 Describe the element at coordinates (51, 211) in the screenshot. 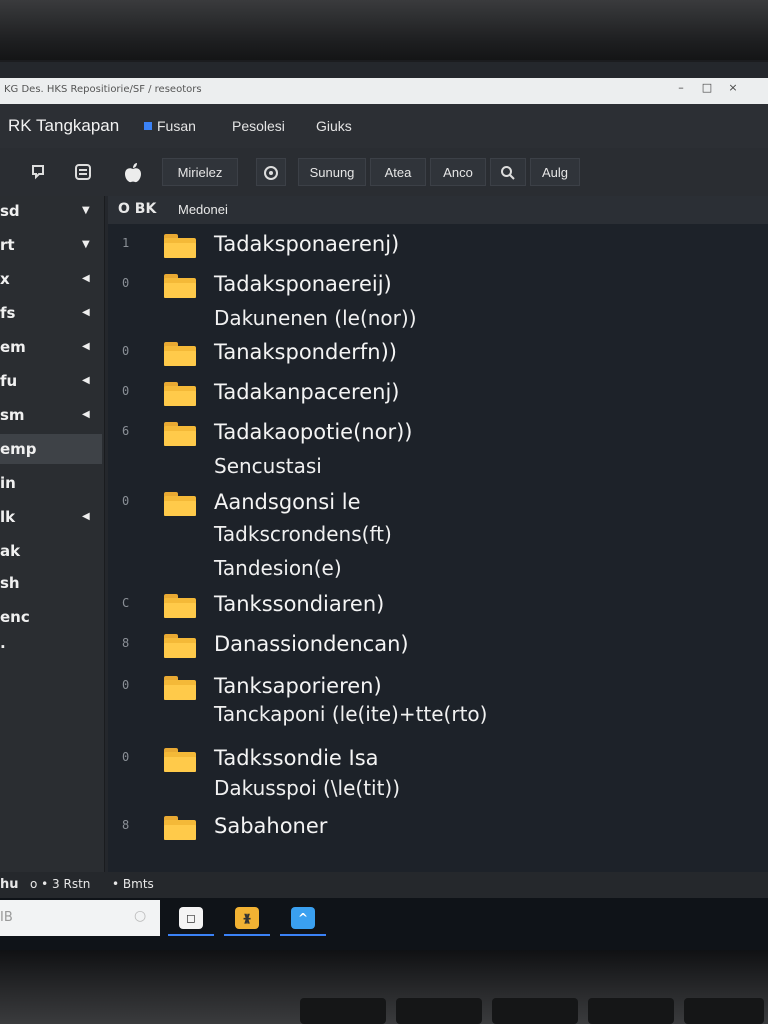

I see `sidebar-item: sd ▼` at that location.